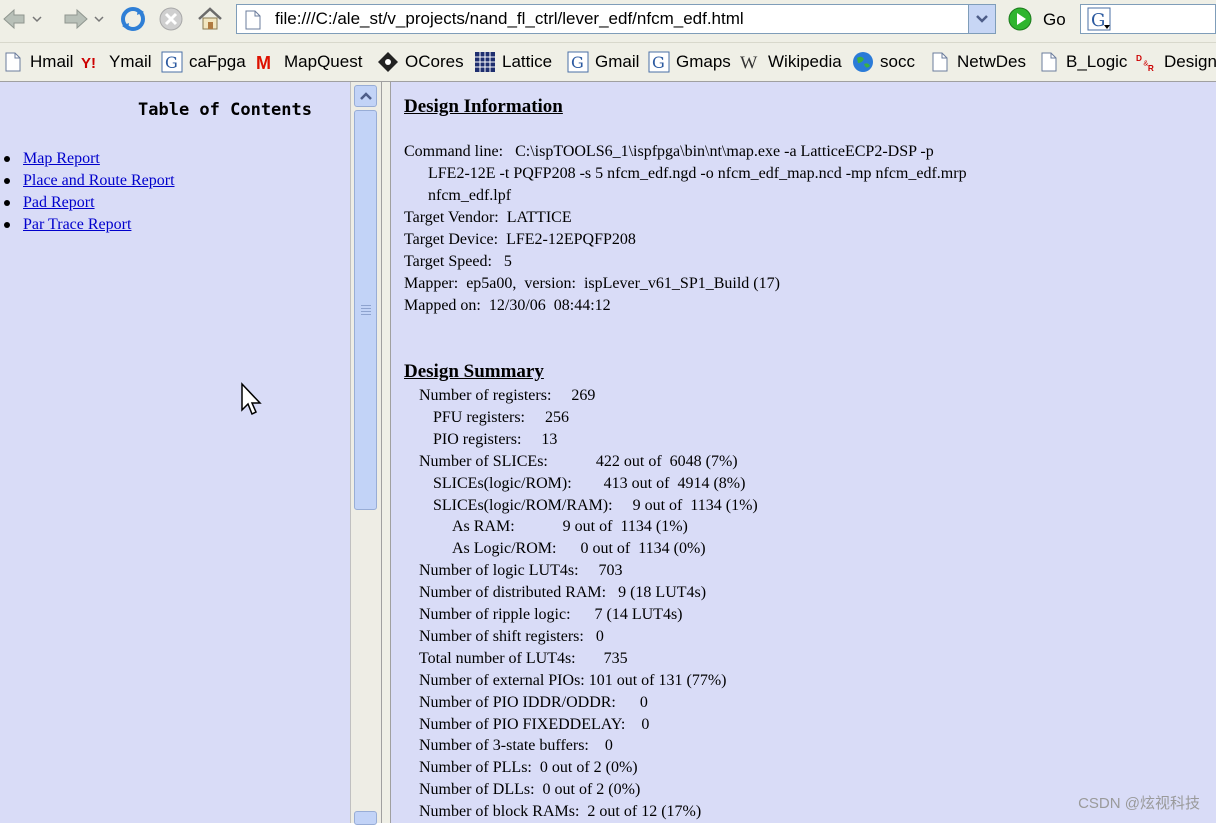 The height and width of the screenshot is (825, 1216). Describe the element at coordinates (603, 62) in the screenshot. I see `bookmark-gmail: G Gmail` at that location.